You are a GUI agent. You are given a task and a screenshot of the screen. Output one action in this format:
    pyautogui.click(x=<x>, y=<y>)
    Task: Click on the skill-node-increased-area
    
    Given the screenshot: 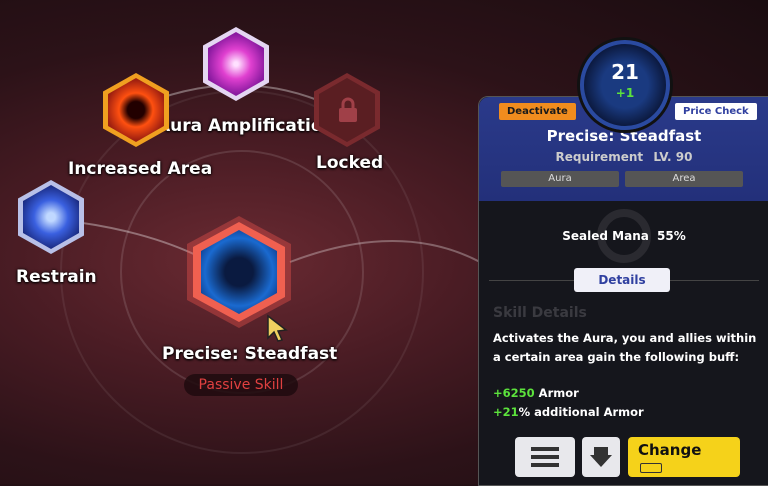 What is the action you would take?
    pyautogui.click(x=138, y=110)
    